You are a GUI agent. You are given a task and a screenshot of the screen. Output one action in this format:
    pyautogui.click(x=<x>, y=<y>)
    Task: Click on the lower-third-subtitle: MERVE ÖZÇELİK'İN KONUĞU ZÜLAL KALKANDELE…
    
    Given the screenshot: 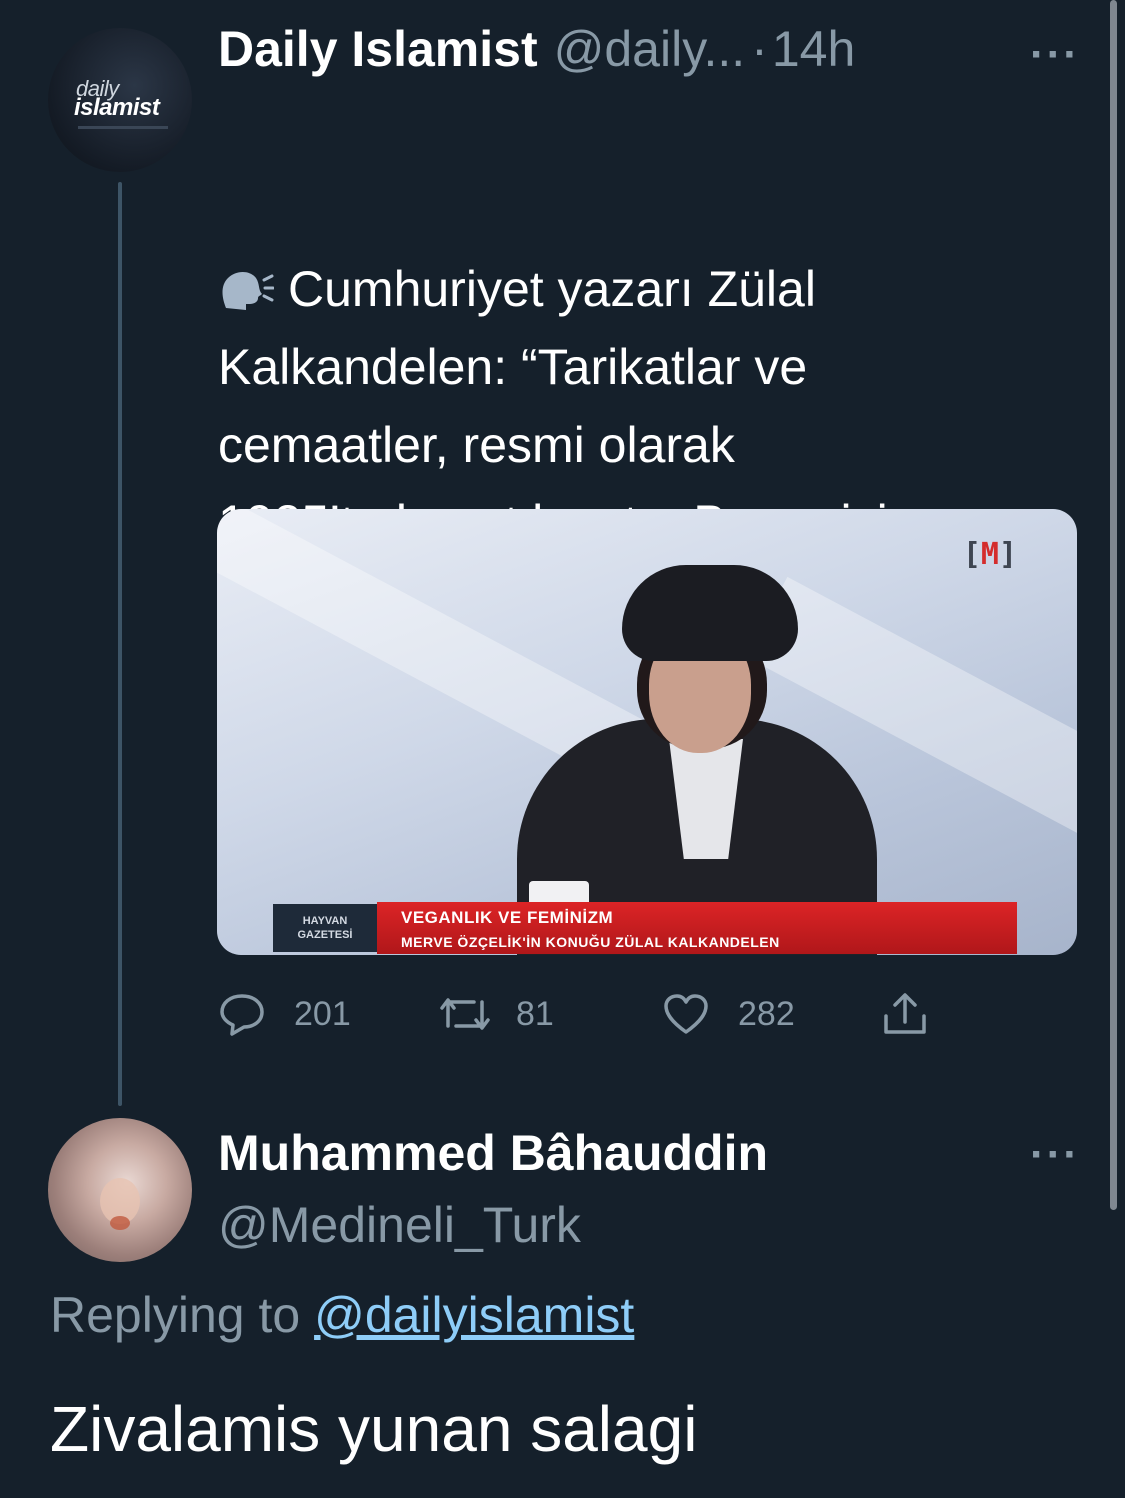 What is the action you would take?
    pyautogui.click(x=590, y=942)
    